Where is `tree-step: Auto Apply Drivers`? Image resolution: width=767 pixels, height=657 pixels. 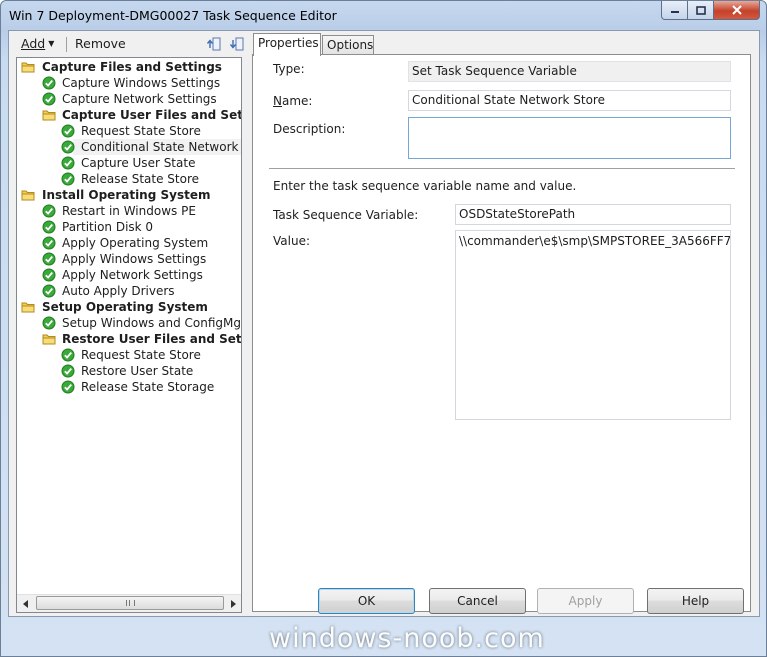 tree-step: Auto Apply Drivers is located at coordinates (129, 291).